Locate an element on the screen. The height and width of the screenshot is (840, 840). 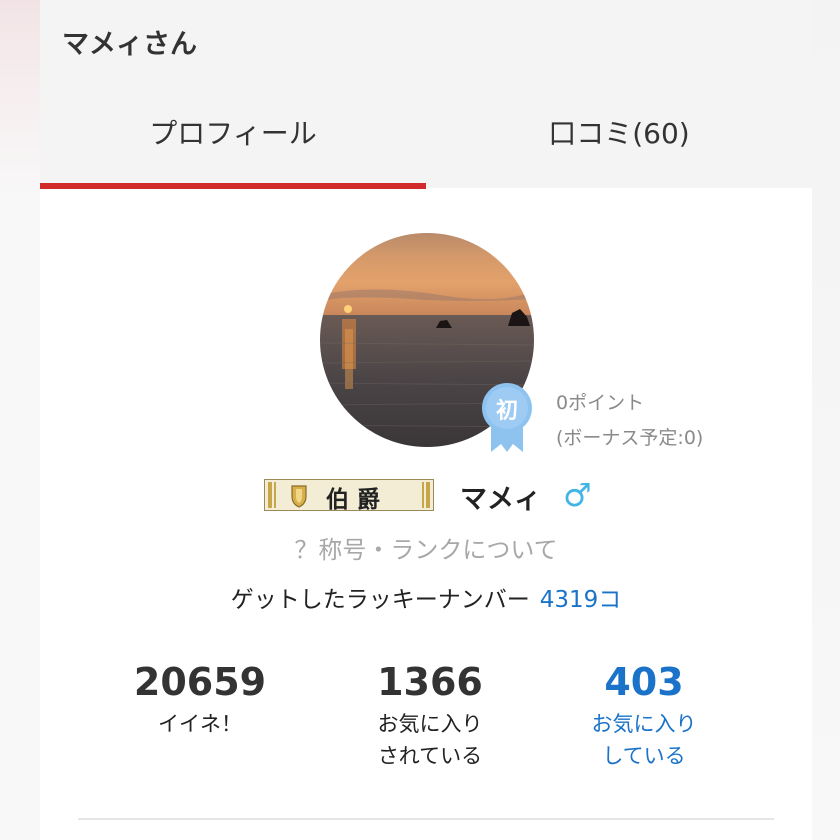
stat-favorited-value: 1366 is located at coordinates (430, 682).